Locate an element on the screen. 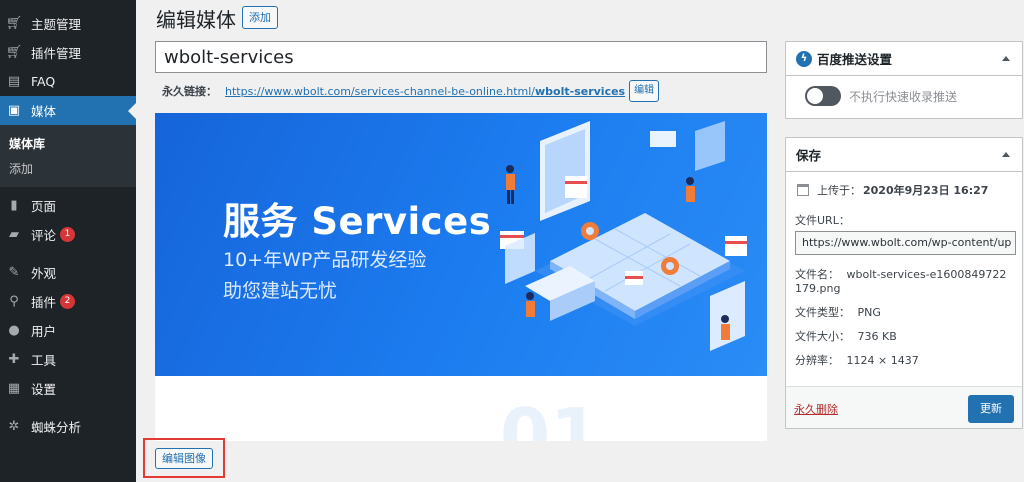  sidebar-item-label: 外观 is located at coordinates (44, 273).